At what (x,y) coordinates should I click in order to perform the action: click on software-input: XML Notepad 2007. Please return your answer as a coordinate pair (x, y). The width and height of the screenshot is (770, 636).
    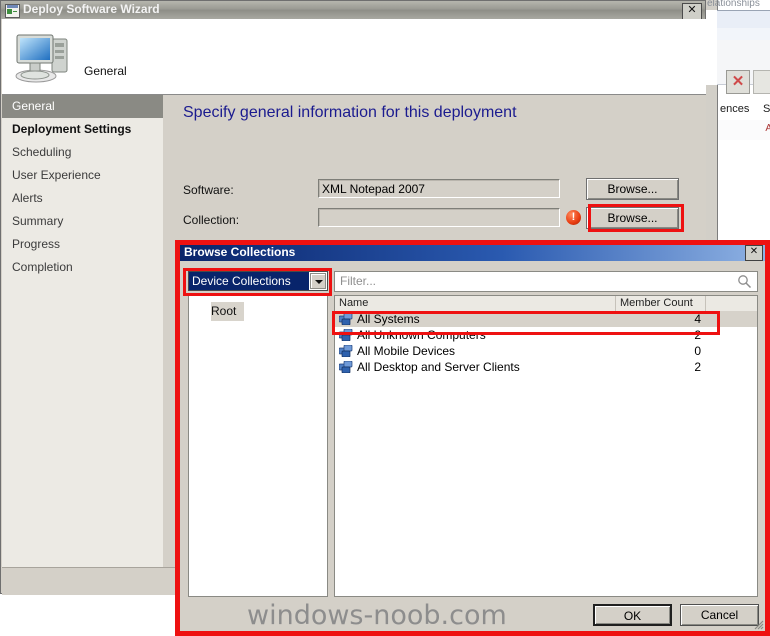
    Looking at the image, I should click on (439, 188).